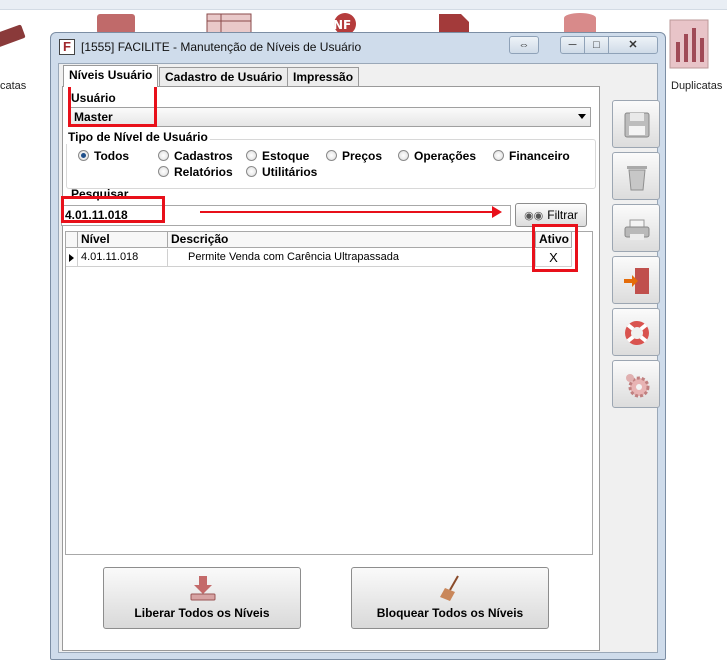 Image resolution: width=727 pixels, height=665 pixels. I want to click on save-icon, so click(637, 125).